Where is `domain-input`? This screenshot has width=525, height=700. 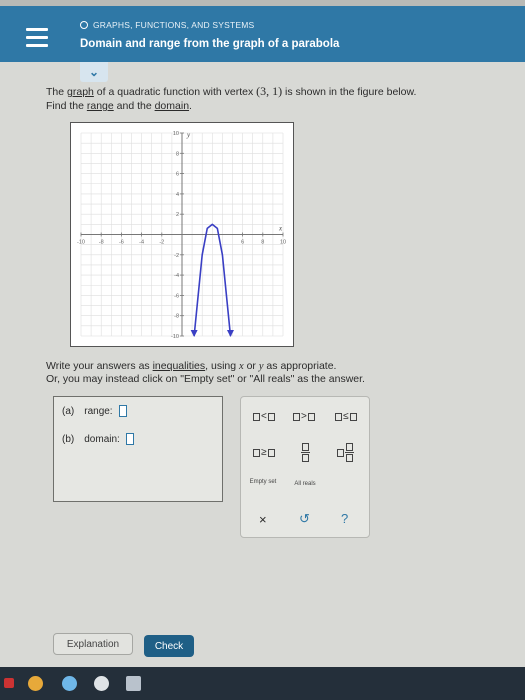 domain-input is located at coordinates (129, 439).